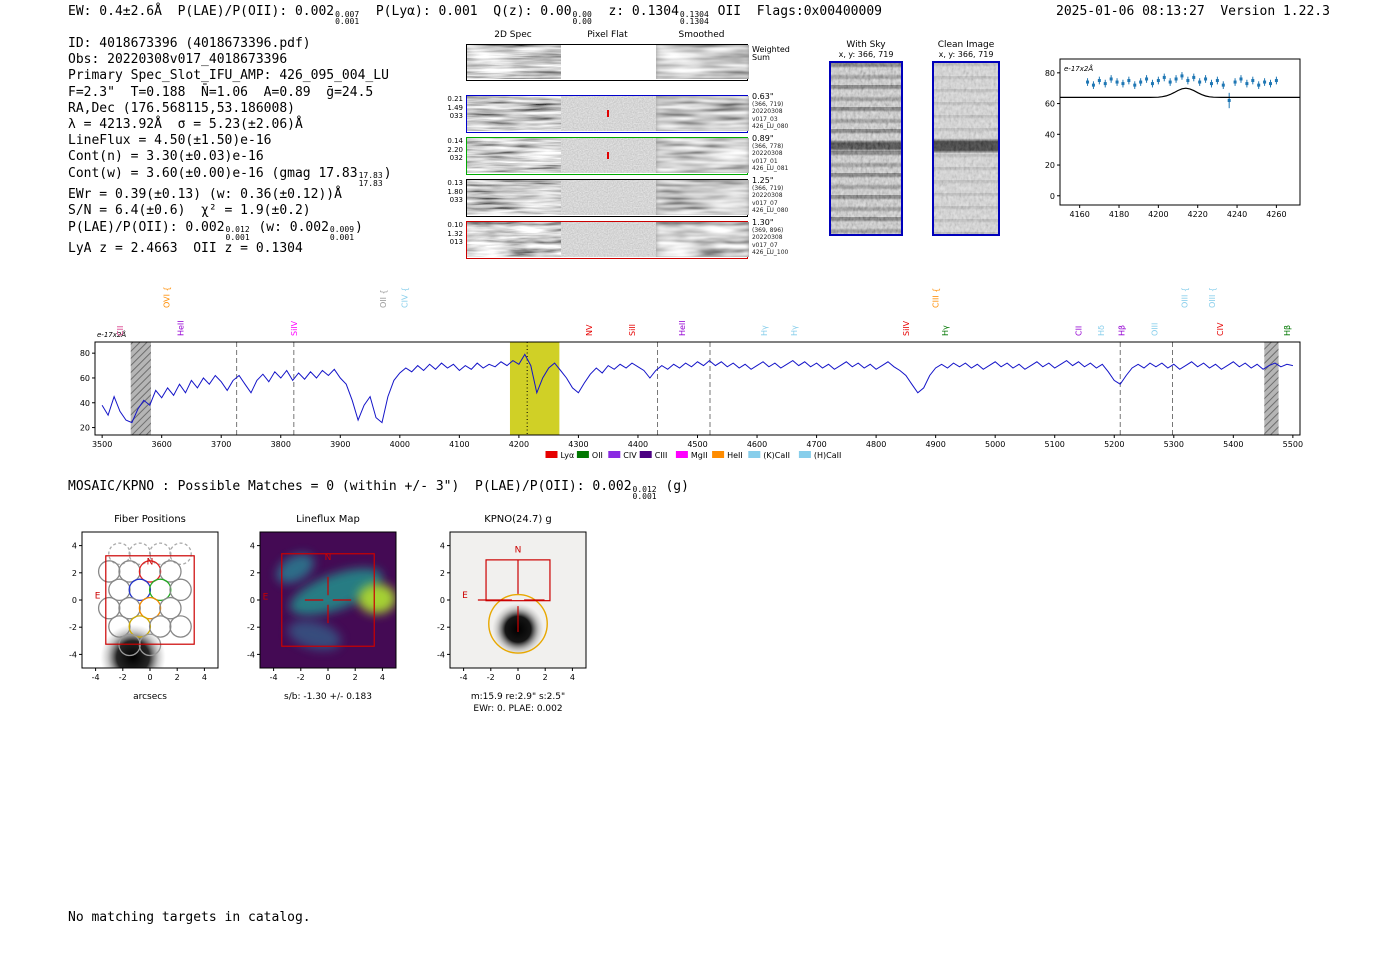  Describe the element at coordinates (74, 600) in the screenshot. I see `y-tick-label: 0` at that location.